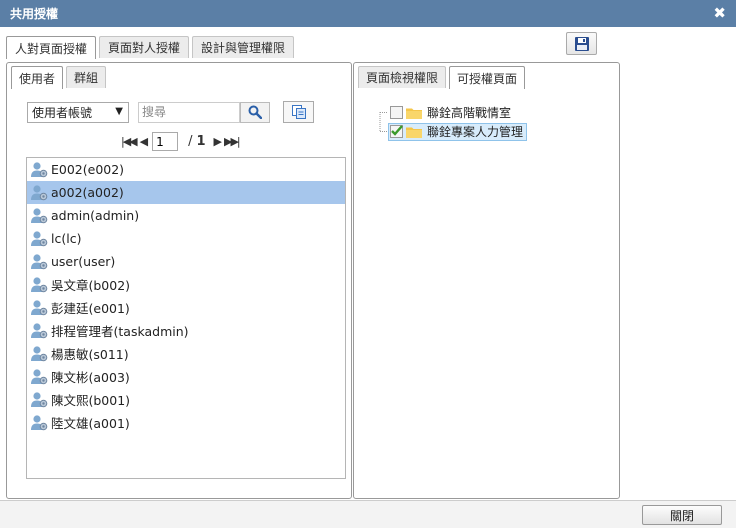  What do you see at coordinates (186, 399) in the screenshot?
I see `user-list-item: 陳文熙(b001)` at bounding box center [186, 399].